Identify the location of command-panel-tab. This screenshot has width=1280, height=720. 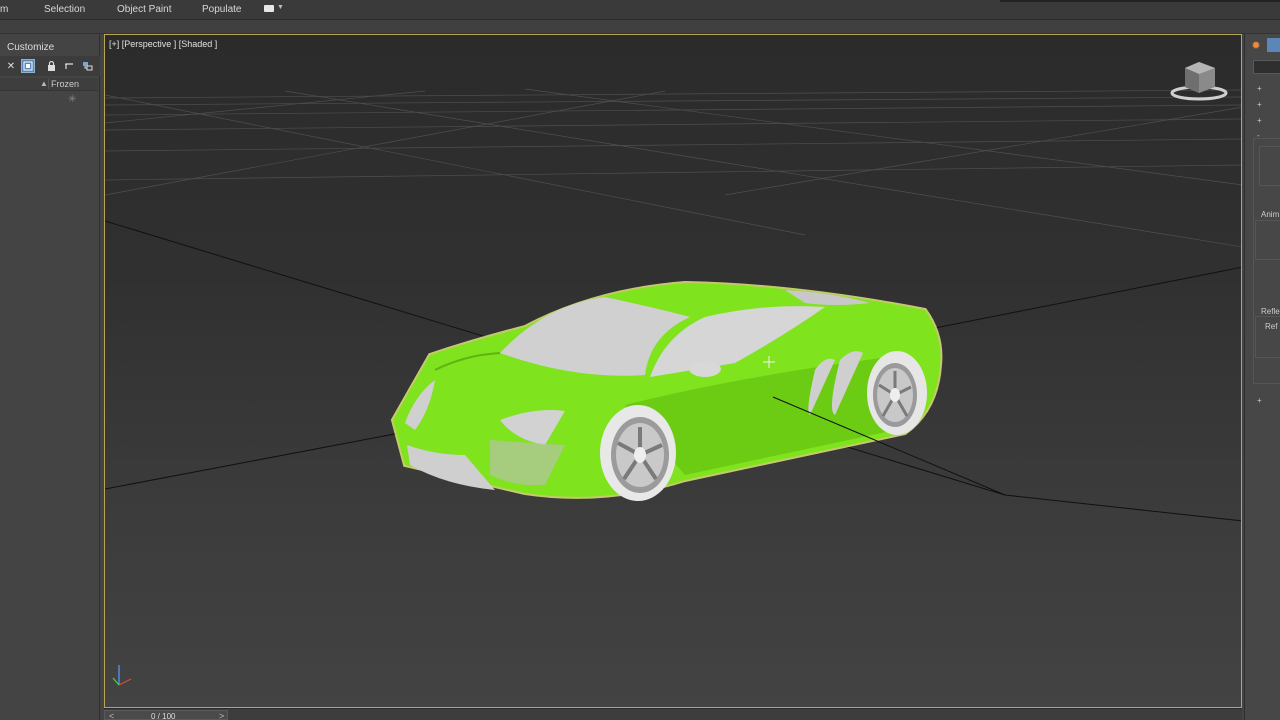
(1273, 45).